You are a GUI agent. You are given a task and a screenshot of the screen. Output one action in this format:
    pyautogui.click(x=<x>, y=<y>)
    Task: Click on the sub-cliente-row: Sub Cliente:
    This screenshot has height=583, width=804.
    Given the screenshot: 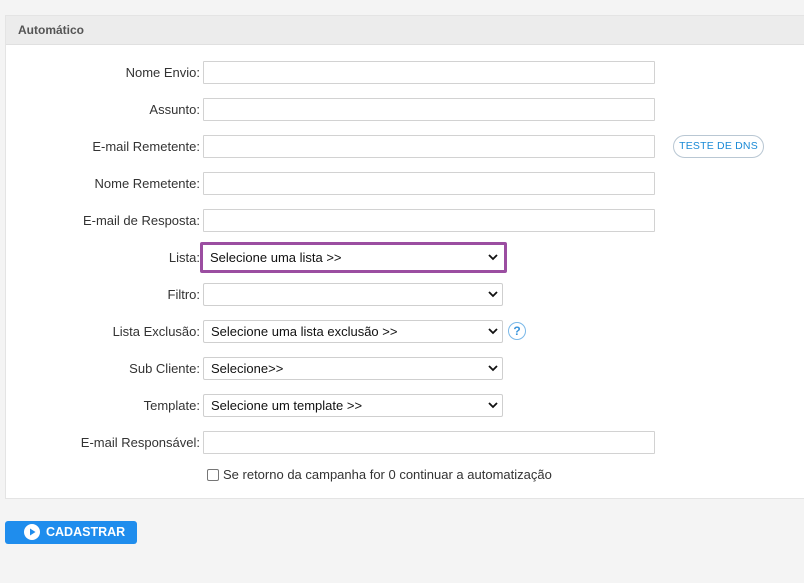 What is the action you would take?
    pyautogui.click(x=100, y=369)
    